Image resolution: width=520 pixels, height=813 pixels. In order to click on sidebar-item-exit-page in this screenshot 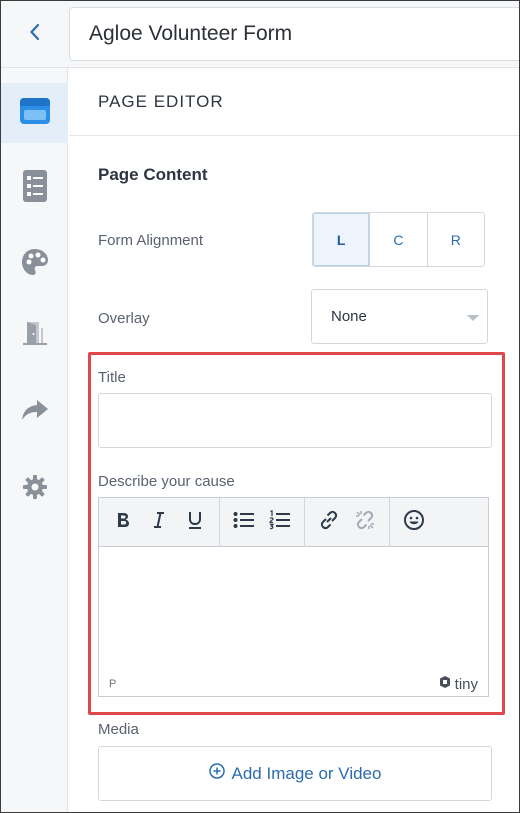, I will do `click(34, 335)`.